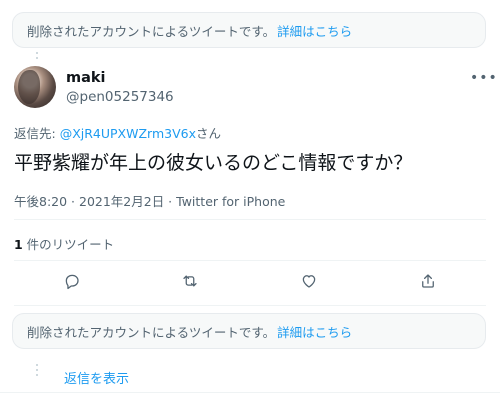  What do you see at coordinates (209, 133) in the screenshot?
I see `reply-suffix: さん` at bounding box center [209, 133].